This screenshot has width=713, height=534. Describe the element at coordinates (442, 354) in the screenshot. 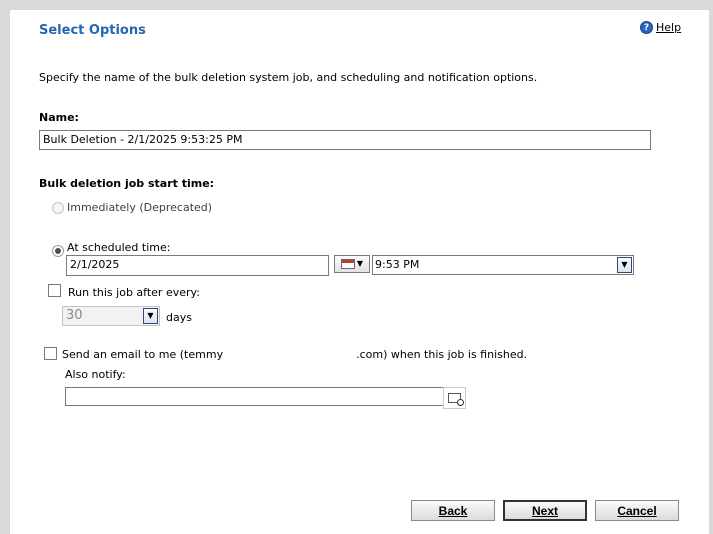

I see `email-label-suffix: .com) when this job is finished.` at that location.